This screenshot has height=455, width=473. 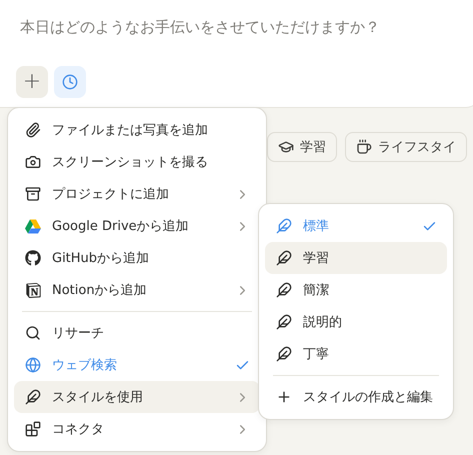 I want to click on search-icon, so click(x=33, y=333).